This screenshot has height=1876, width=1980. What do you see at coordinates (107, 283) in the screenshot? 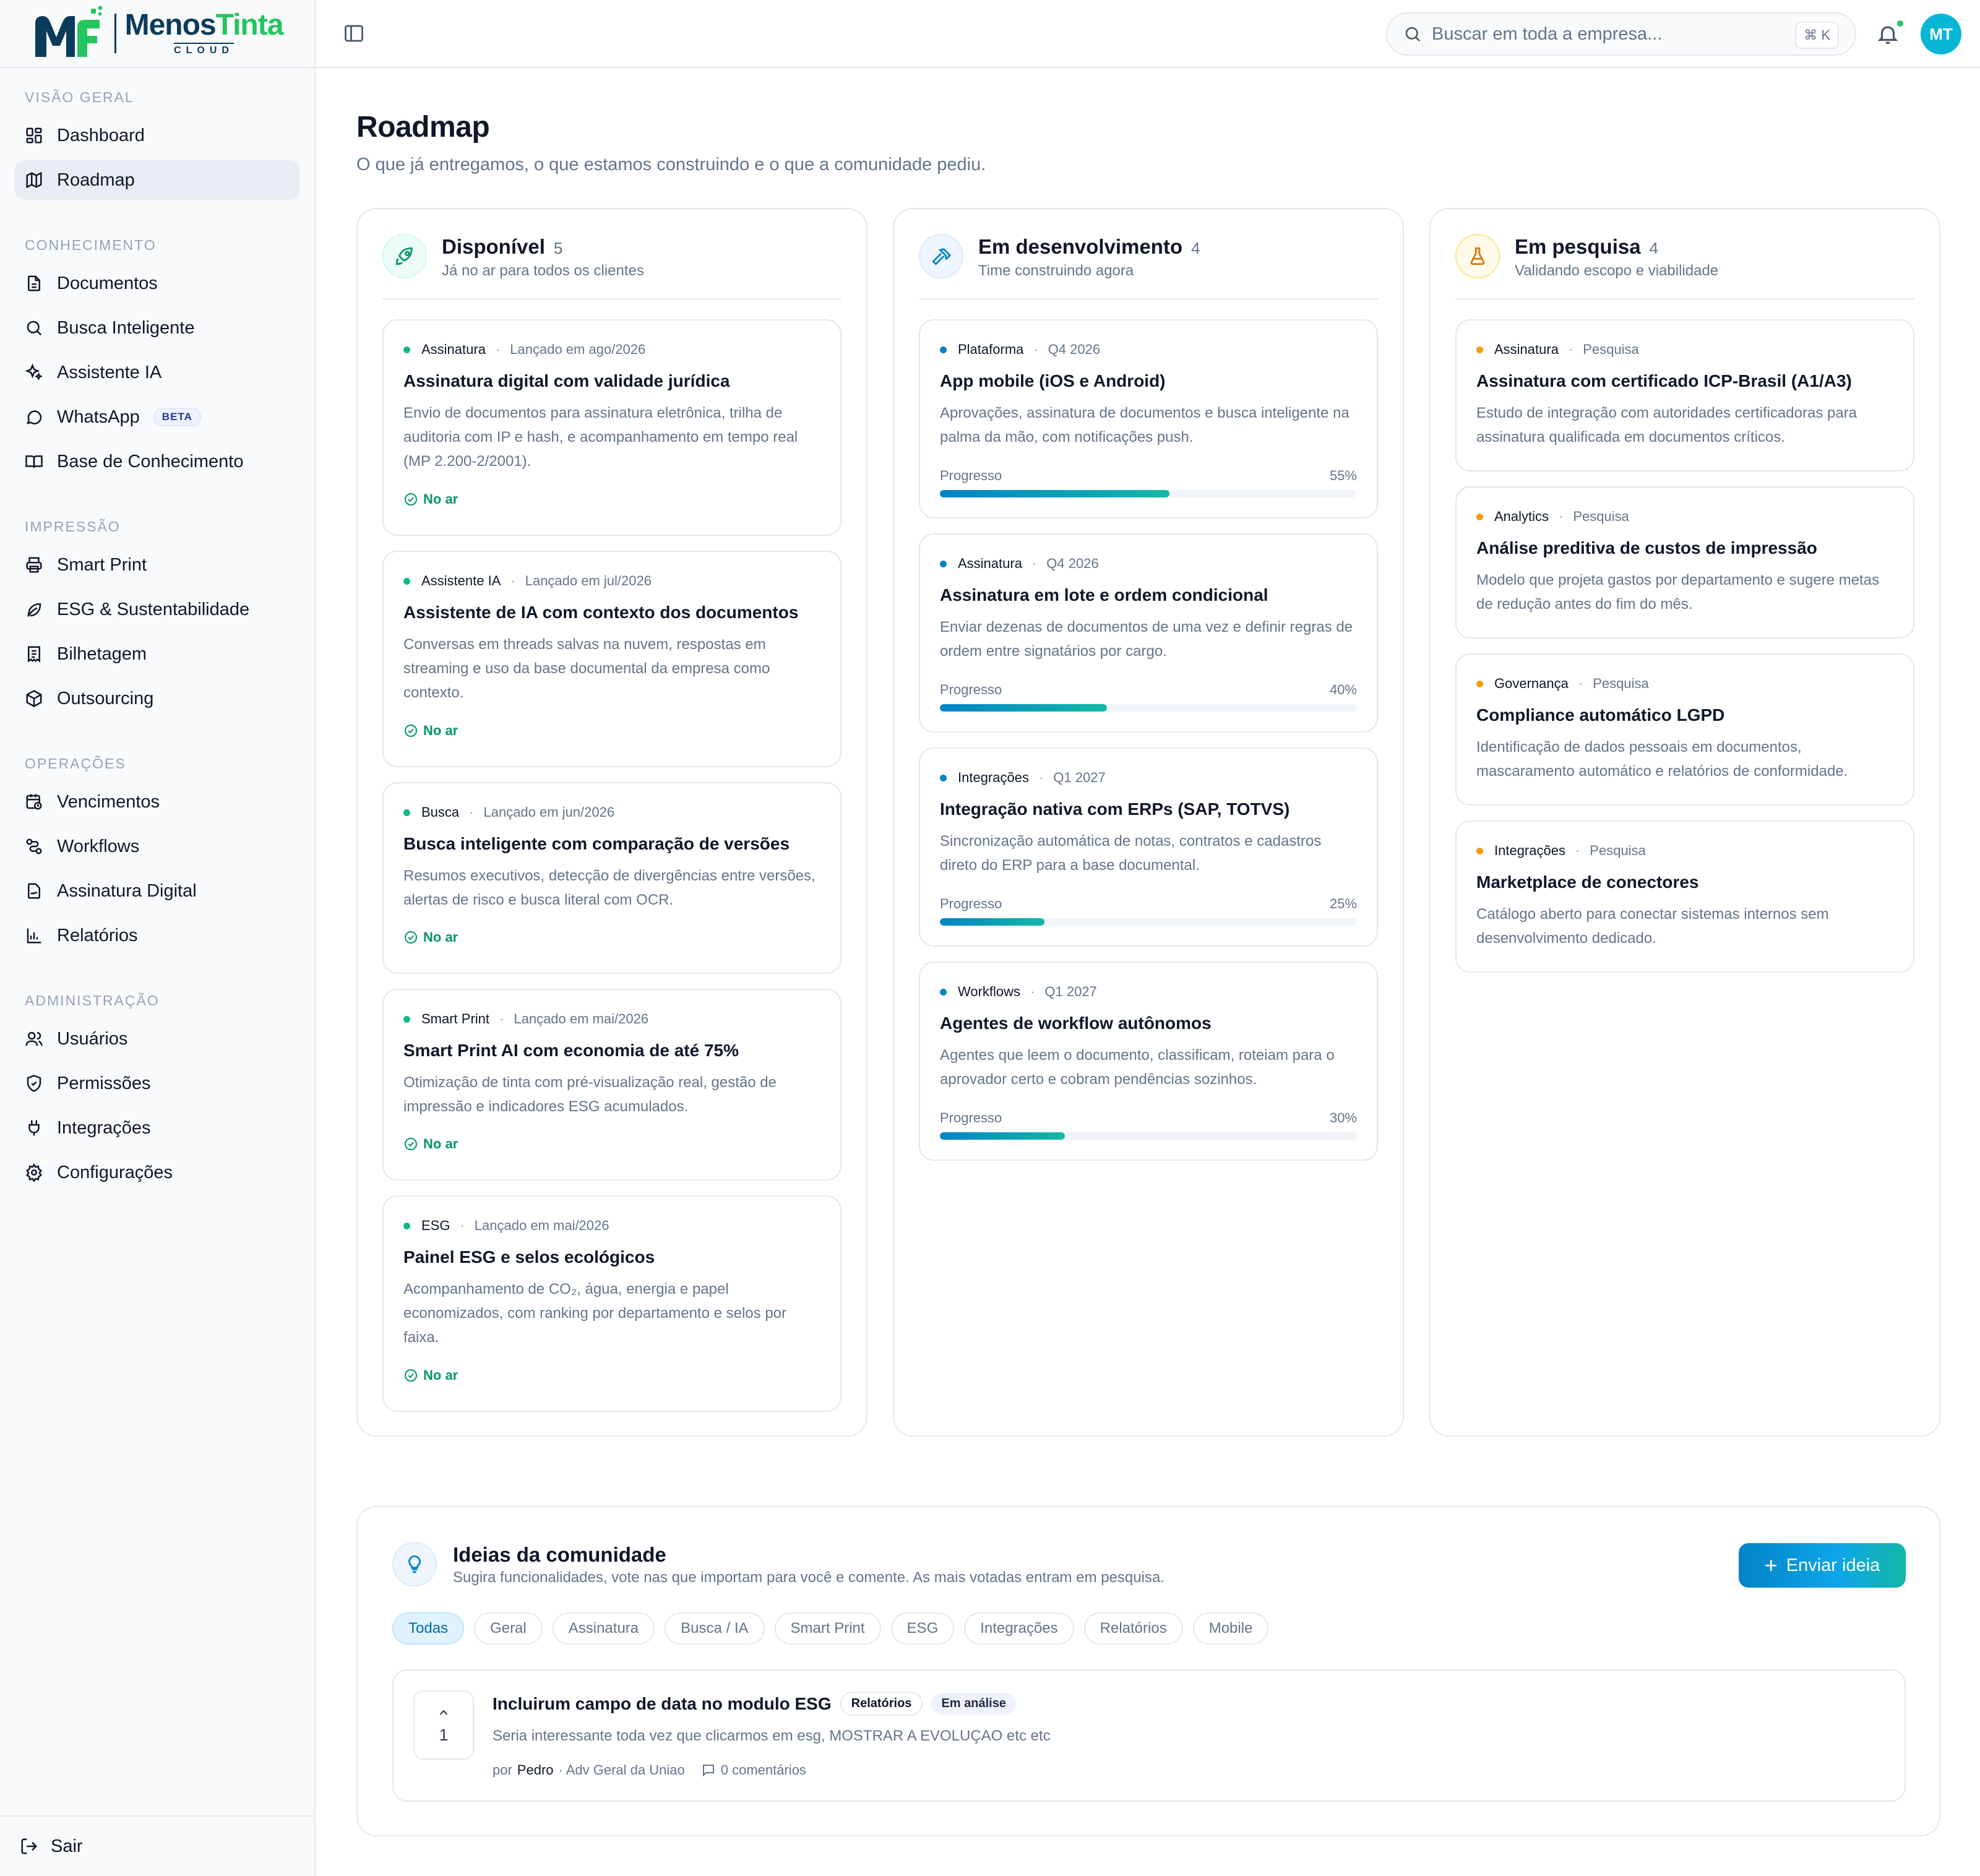
I see `sidebar-item-label: Documentos` at bounding box center [107, 283].